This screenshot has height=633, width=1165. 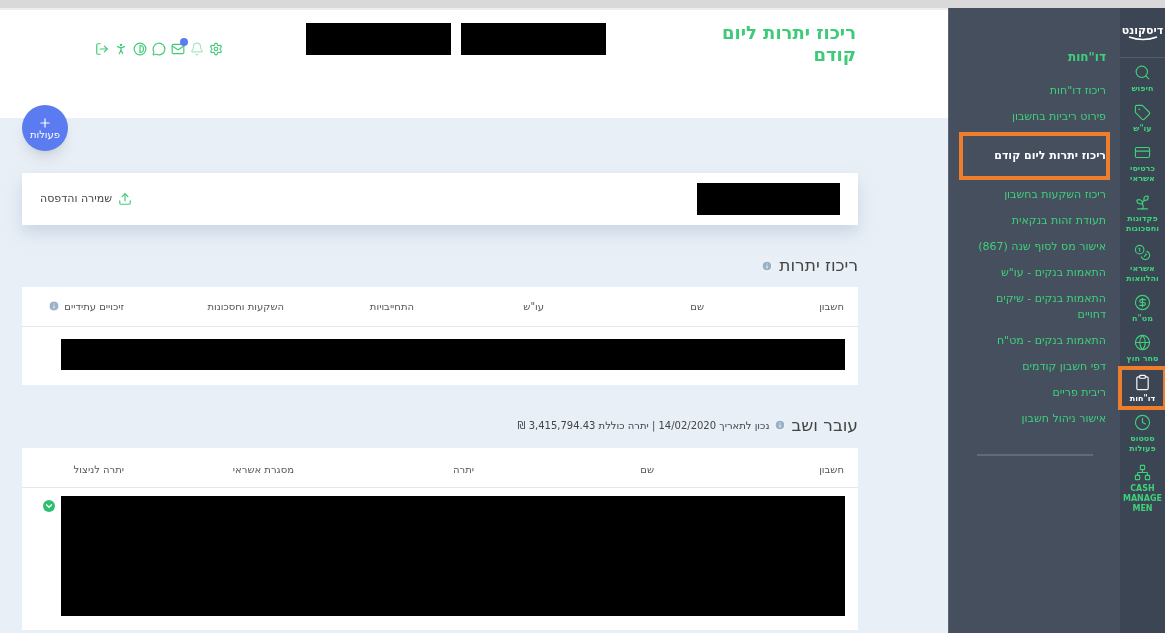 What do you see at coordinates (86, 199) in the screenshot?
I see `save-print-button: שמירה והדפסה` at bounding box center [86, 199].